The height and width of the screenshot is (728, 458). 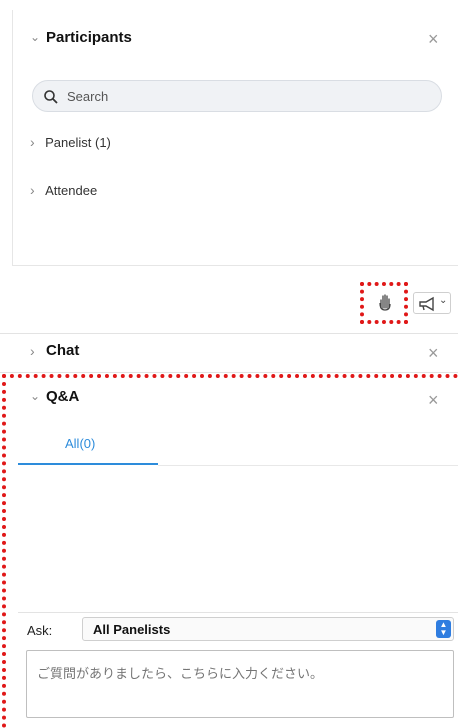 What do you see at coordinates (180, 144) in the screenshot?
I see `tree-item-panelist: › Panelist (1)` at bounding box center [180, 144].